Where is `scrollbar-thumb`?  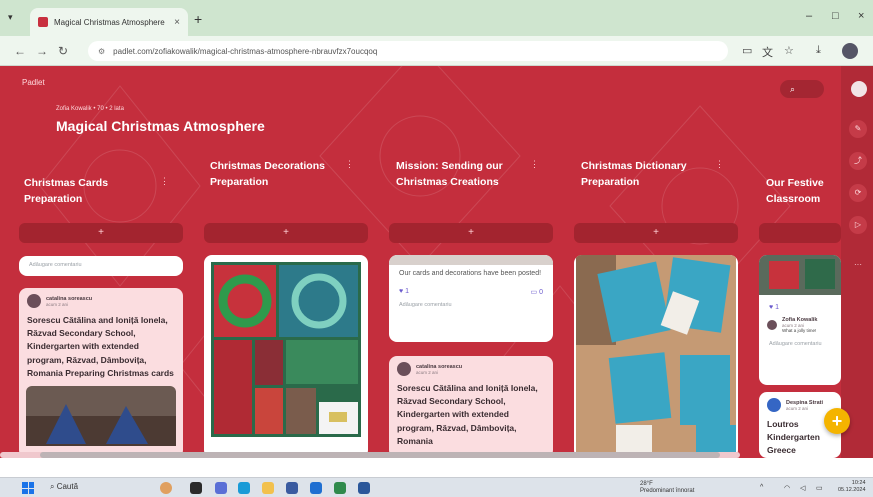 scrollbar-thumb is located at coordinates (380, 455).